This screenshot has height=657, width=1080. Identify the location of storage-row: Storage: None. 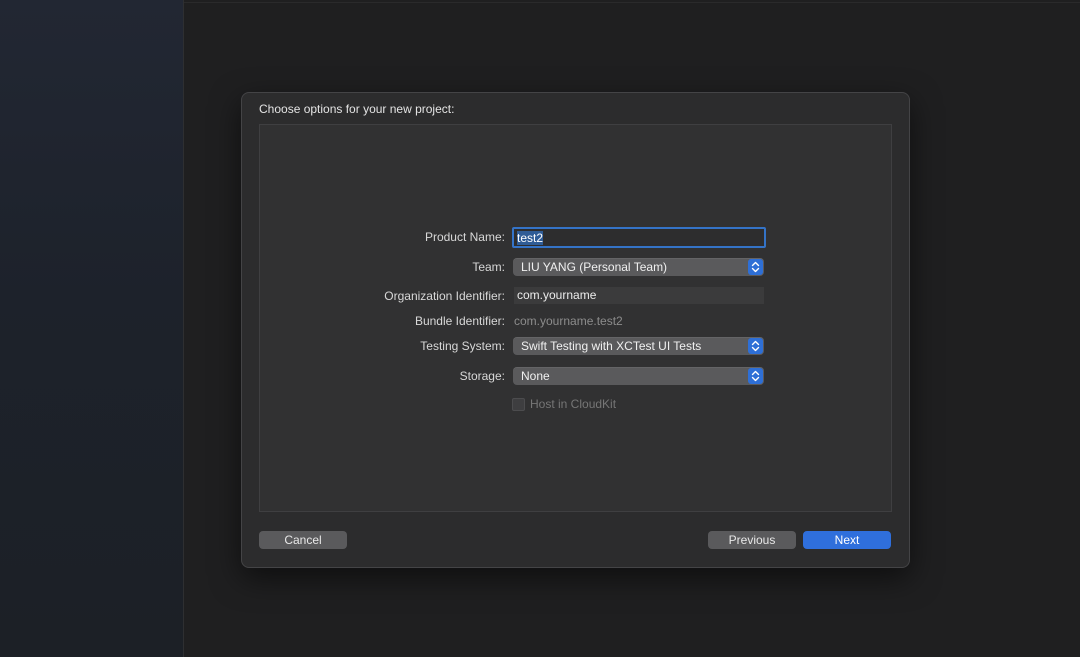
(575, 376).